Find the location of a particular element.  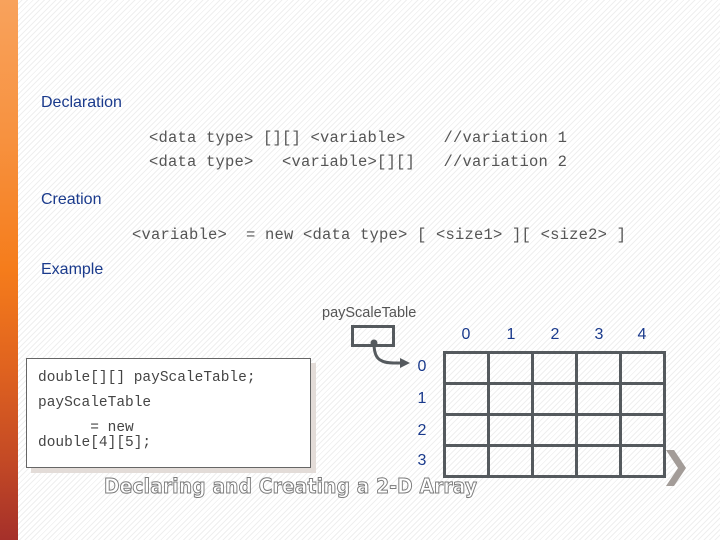

array-grid is located at coordinates (554, 414).